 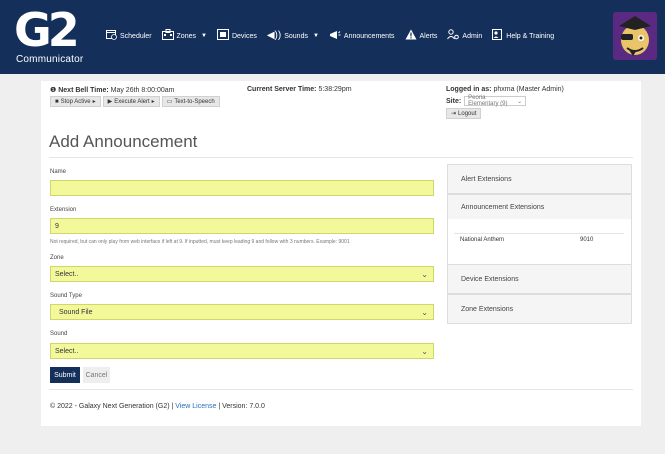 What do you see at coordinates (467, 113) in the screenshot?
I see `logout-label: Logout` at bounding box center [467, 113].